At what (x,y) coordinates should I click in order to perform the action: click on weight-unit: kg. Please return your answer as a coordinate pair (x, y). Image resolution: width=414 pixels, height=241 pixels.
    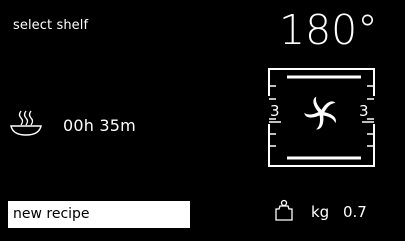
    Looking at the image, I should click on (320, 212).